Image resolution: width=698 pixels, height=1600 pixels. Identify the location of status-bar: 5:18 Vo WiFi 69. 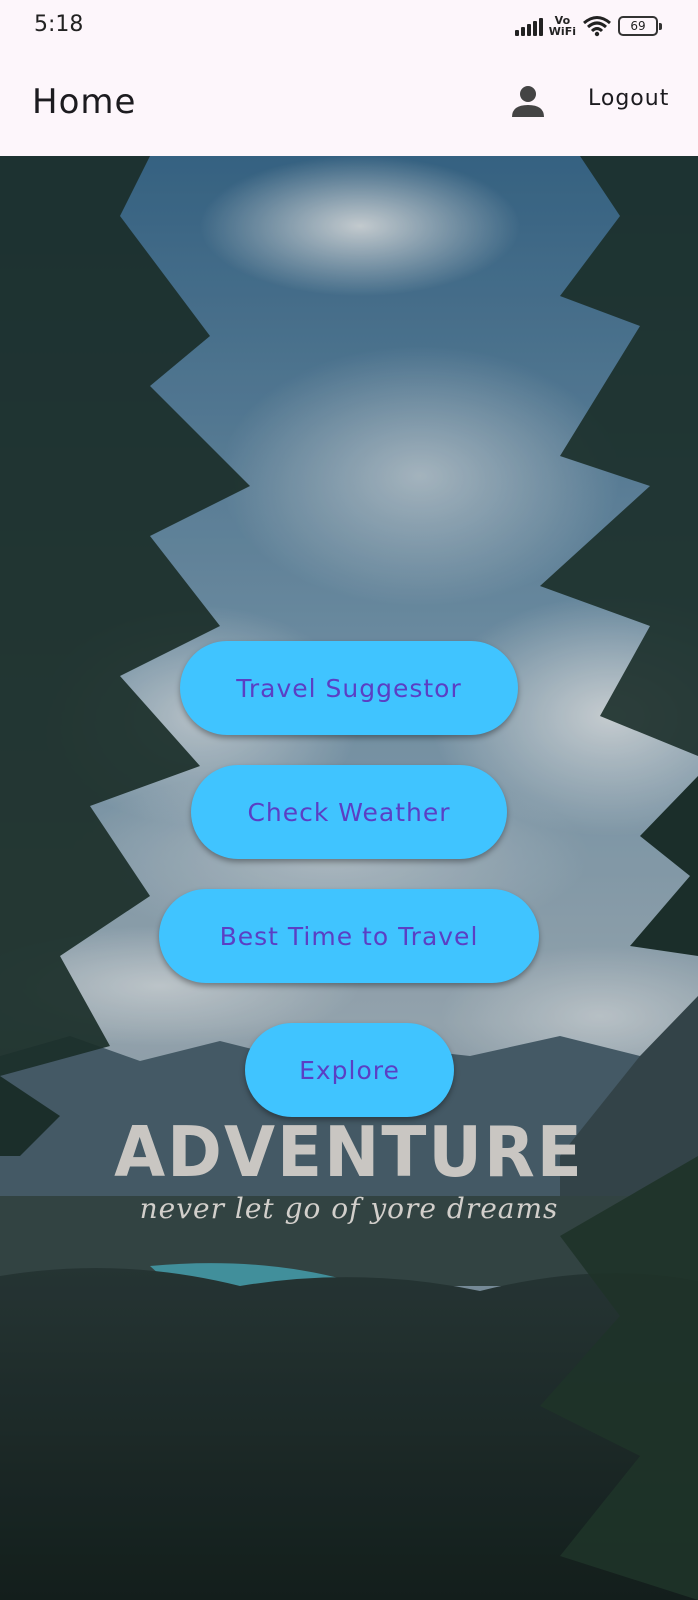
(349, 28).